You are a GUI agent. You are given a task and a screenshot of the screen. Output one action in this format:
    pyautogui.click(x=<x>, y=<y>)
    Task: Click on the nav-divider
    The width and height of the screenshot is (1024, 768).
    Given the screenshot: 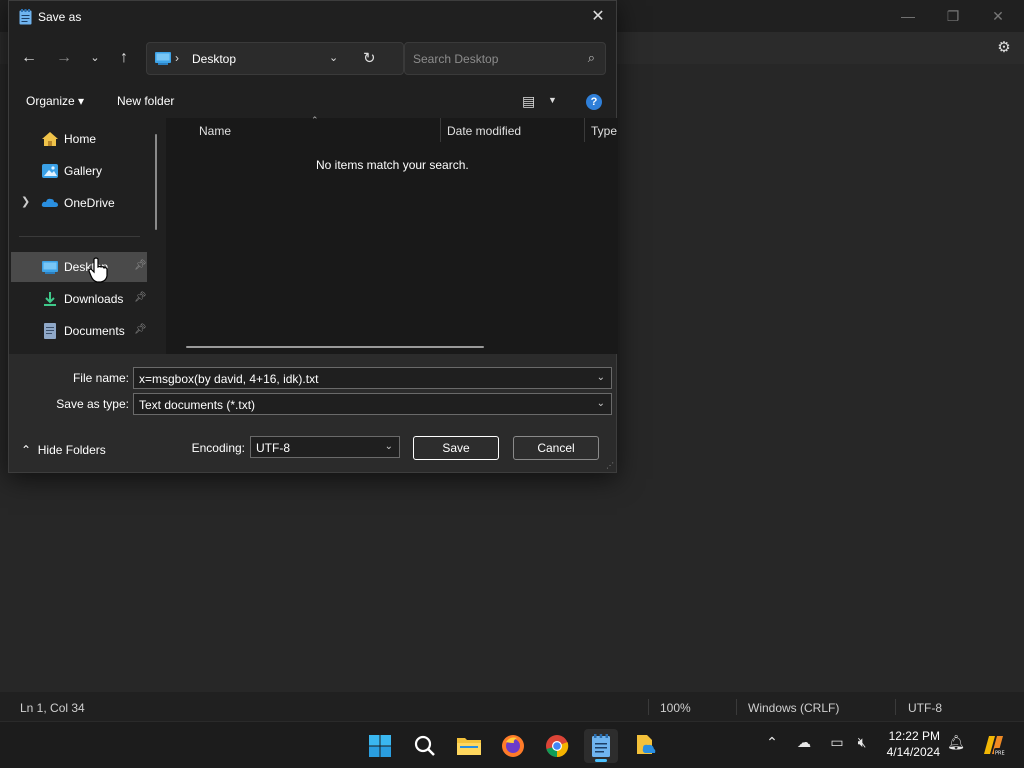 What is the action you would take?
    pyautogui.click(x=79, y=236)
    